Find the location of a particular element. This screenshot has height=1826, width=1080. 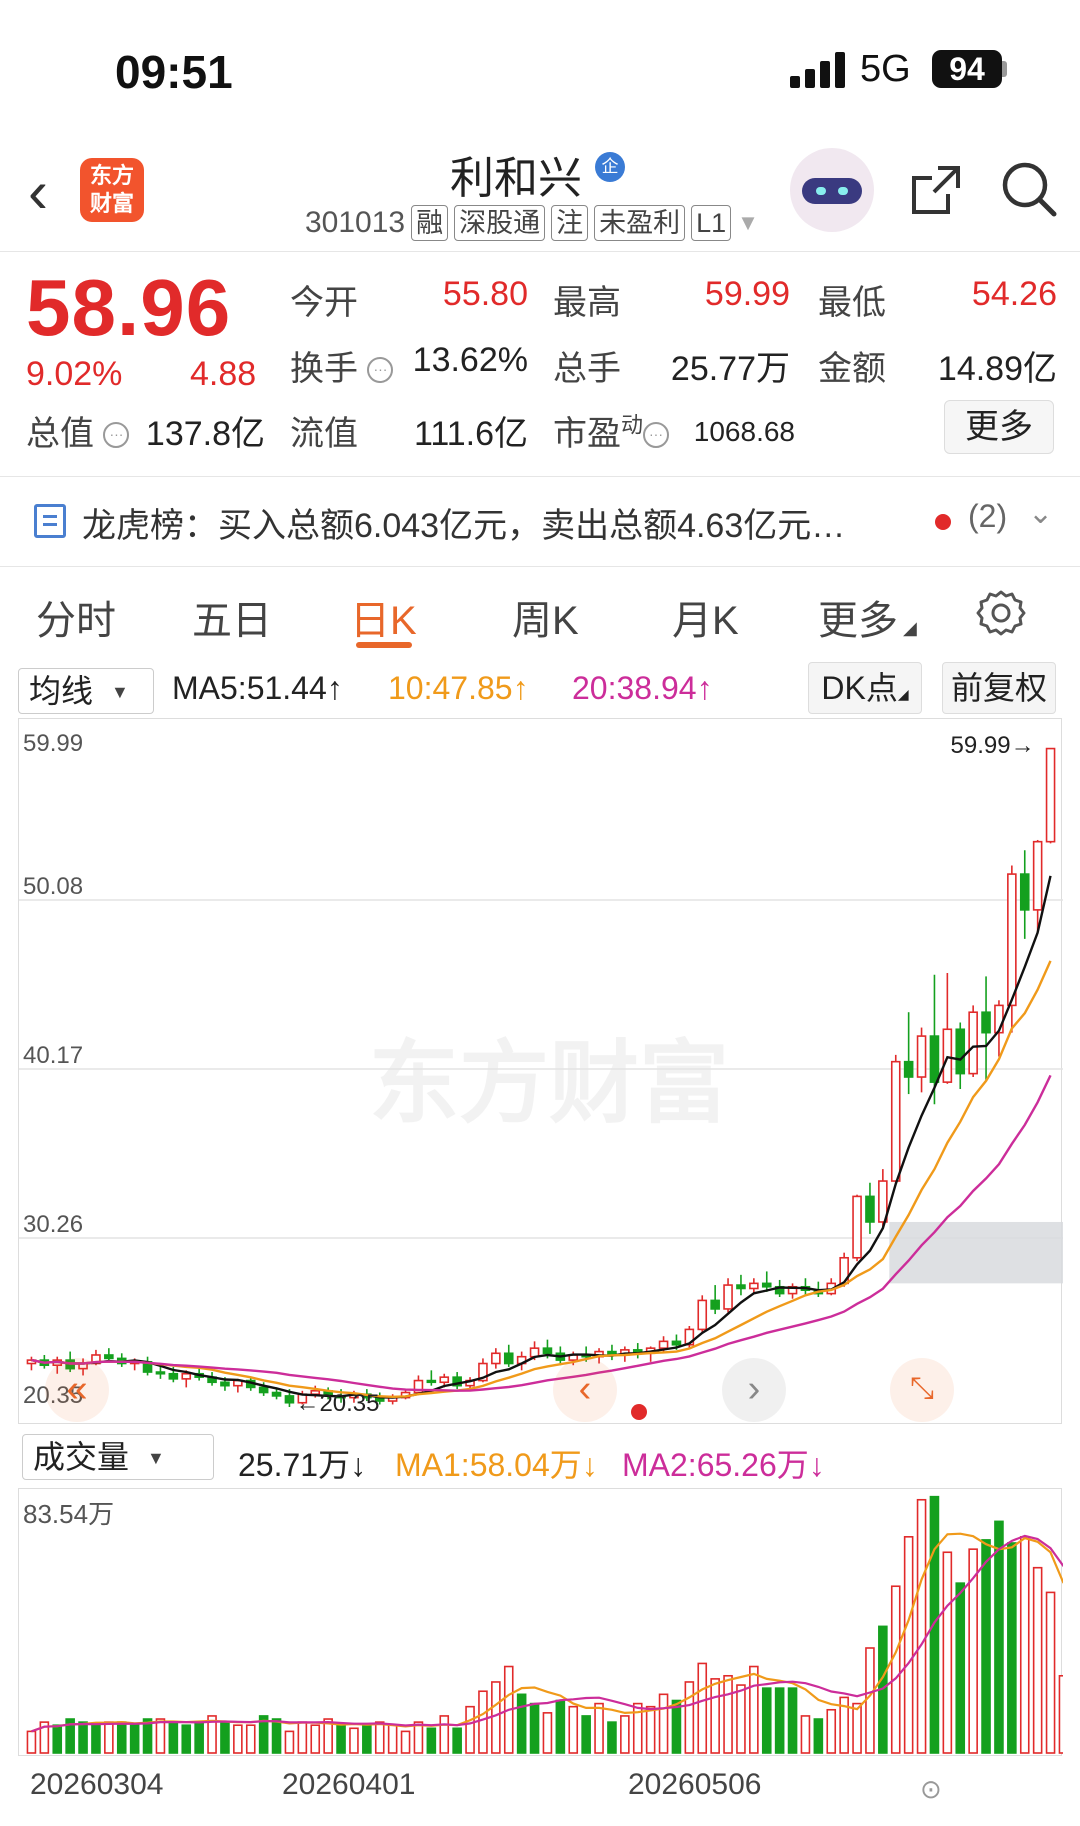

mktcap-label: 总值 ··· is located at coordinates (78, 430).